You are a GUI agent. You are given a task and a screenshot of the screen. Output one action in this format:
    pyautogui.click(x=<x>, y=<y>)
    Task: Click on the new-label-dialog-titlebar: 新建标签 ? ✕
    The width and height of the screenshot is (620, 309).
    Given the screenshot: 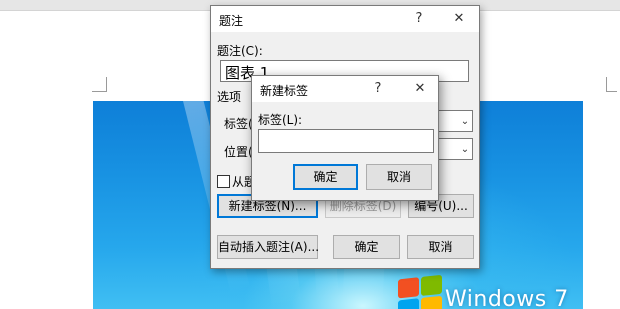 What is the action you would take?
    pyautogui.click(x=345, y=89)
    